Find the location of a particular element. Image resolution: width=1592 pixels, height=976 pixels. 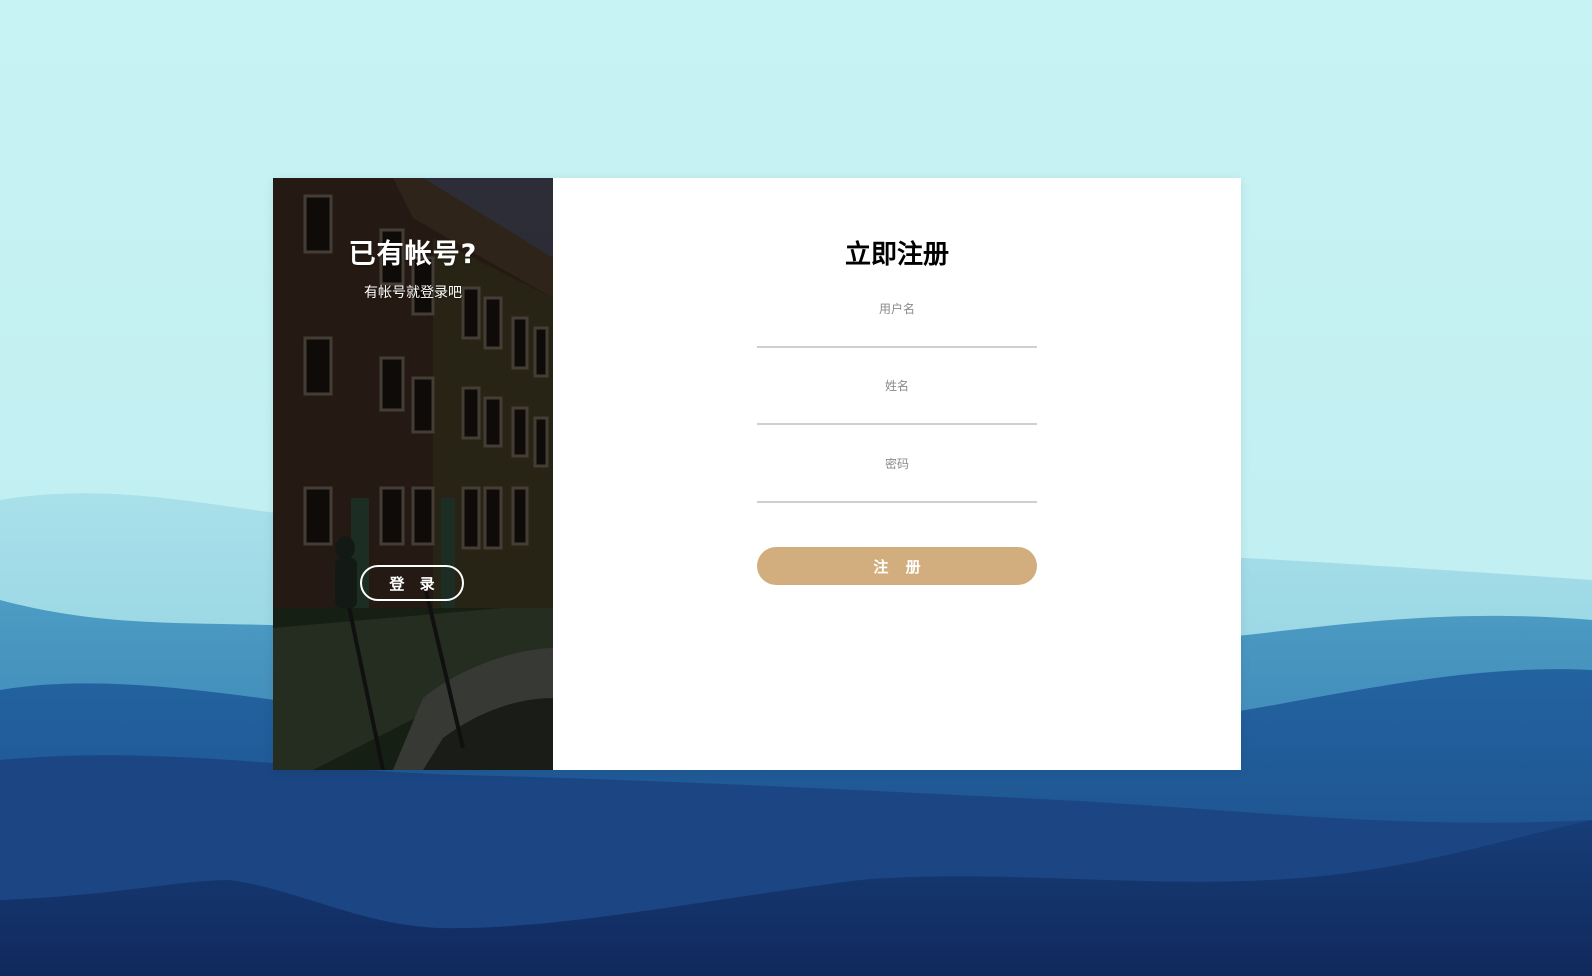

password-field-group: 密码 is located at coordinates (897, 480).